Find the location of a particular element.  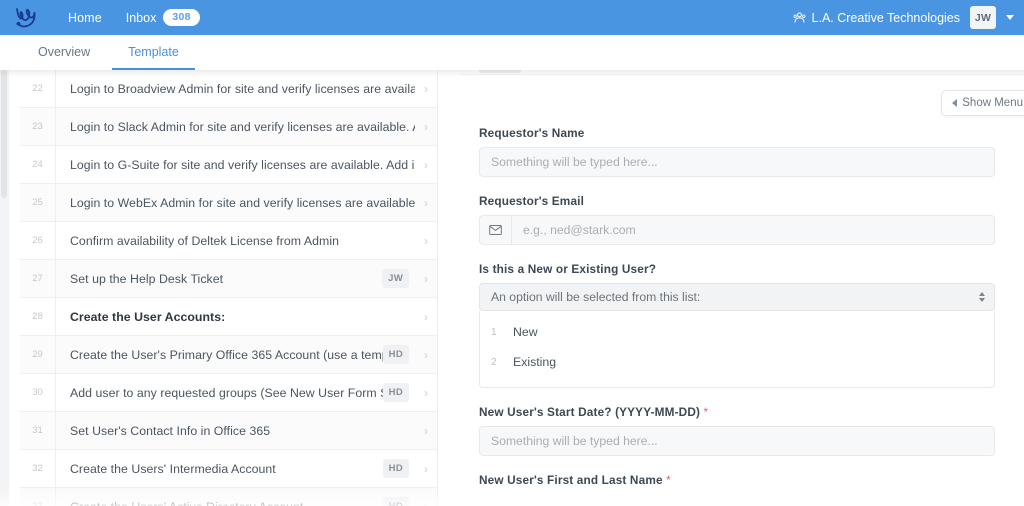

task-list-scrollbar is located at coordinates (4, 288).